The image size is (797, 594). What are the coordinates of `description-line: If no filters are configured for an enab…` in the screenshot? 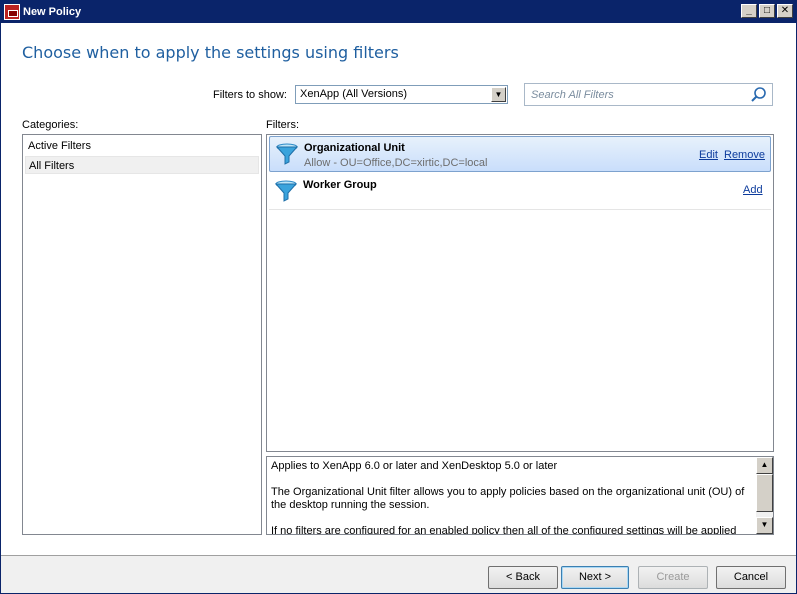 It's located at (504, 530).